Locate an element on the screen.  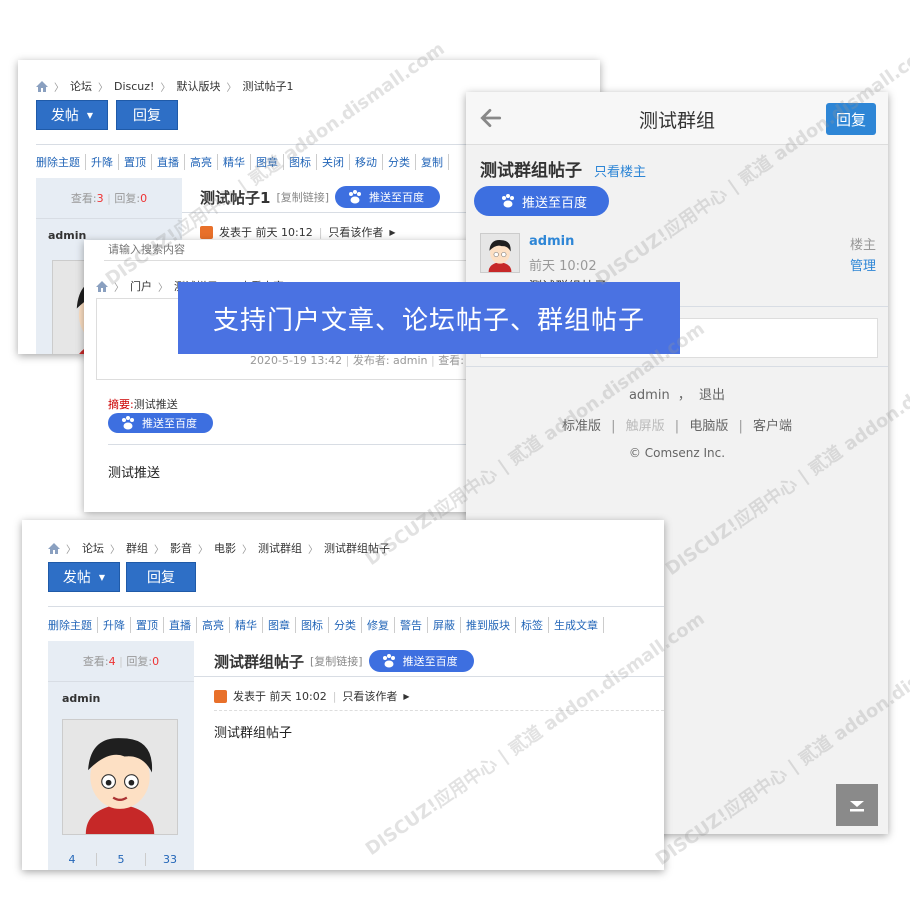
mod-link: 修复 is located at coordinates (378, 625).